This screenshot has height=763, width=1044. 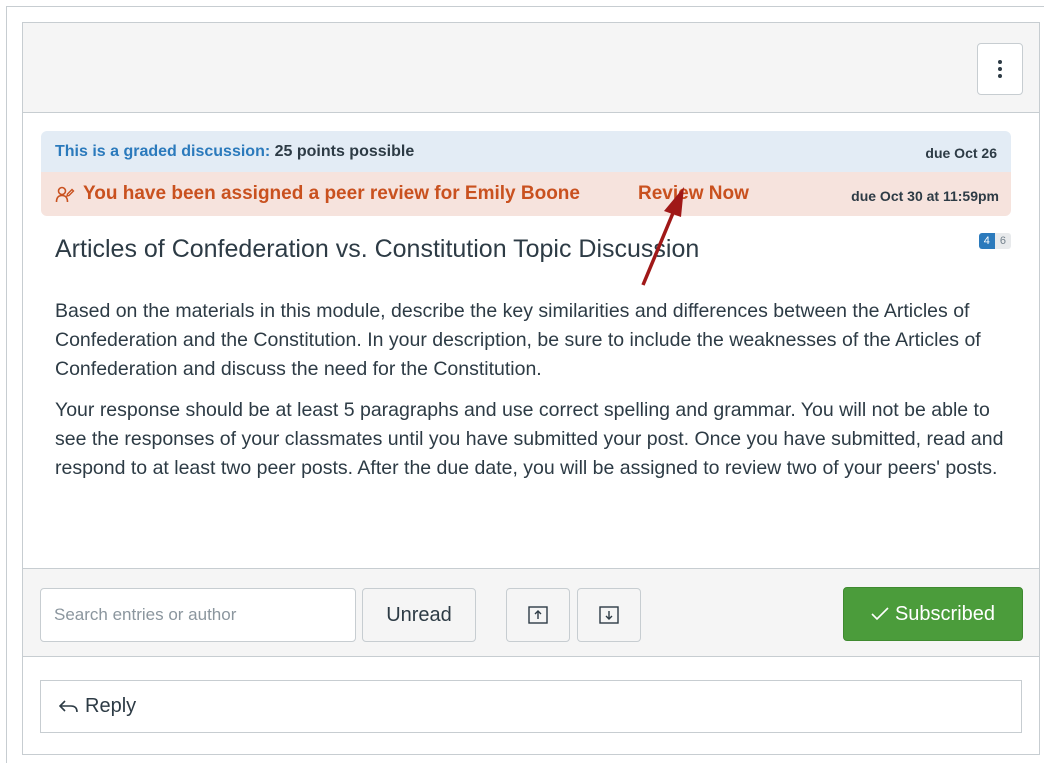 What do you see at coordinates (68, 705) in the screenshot?
I see `reply-arrow-icon` at bounding box center [68, 705].